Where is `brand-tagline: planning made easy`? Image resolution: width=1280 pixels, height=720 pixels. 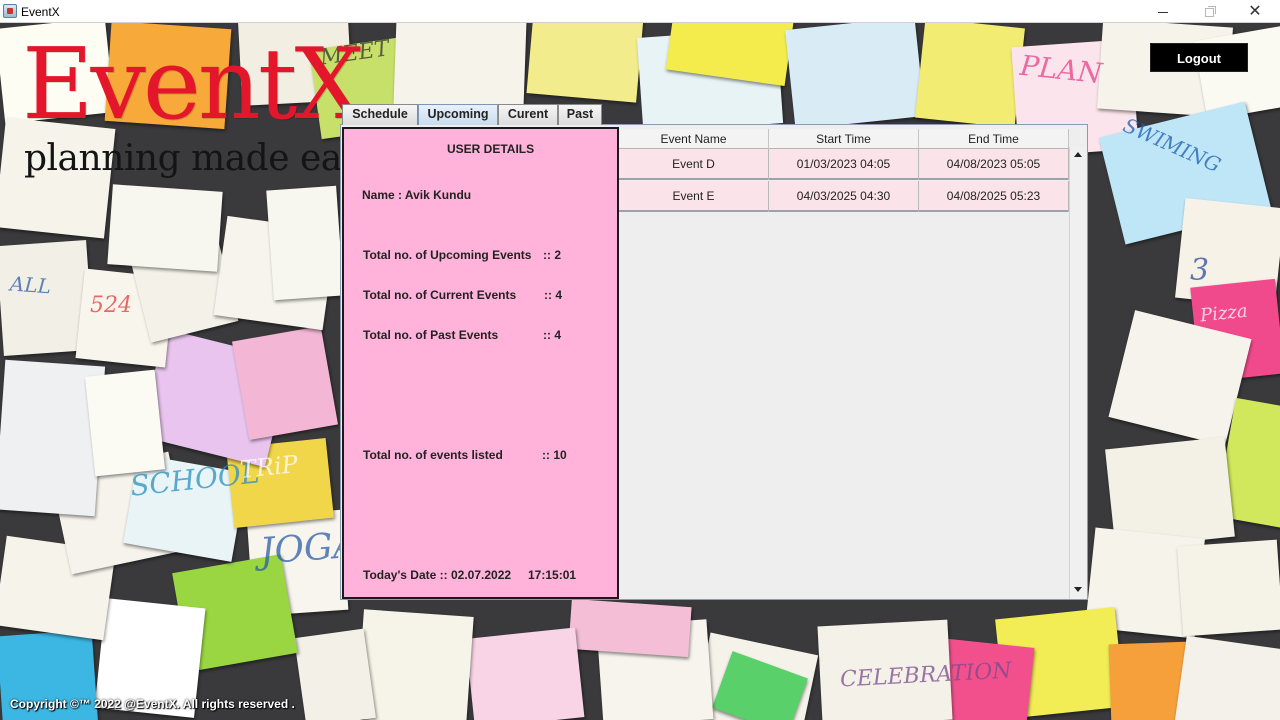
brand-tagline: planning made easy is located at coordinates (202, 158).